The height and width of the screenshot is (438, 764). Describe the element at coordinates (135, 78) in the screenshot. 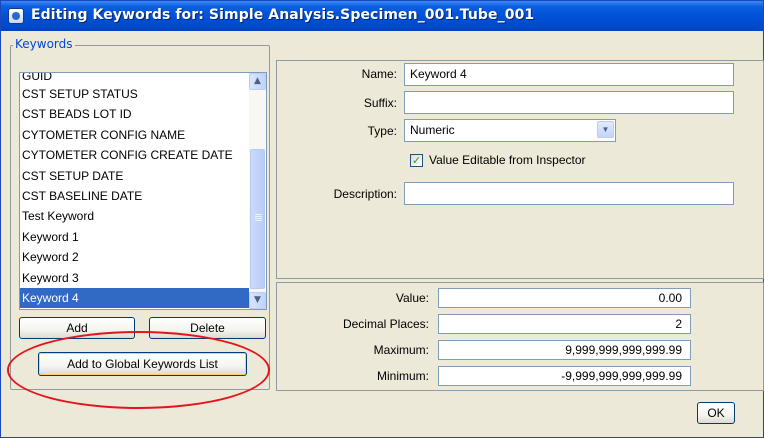

I see `list-item: GUID` at that location.